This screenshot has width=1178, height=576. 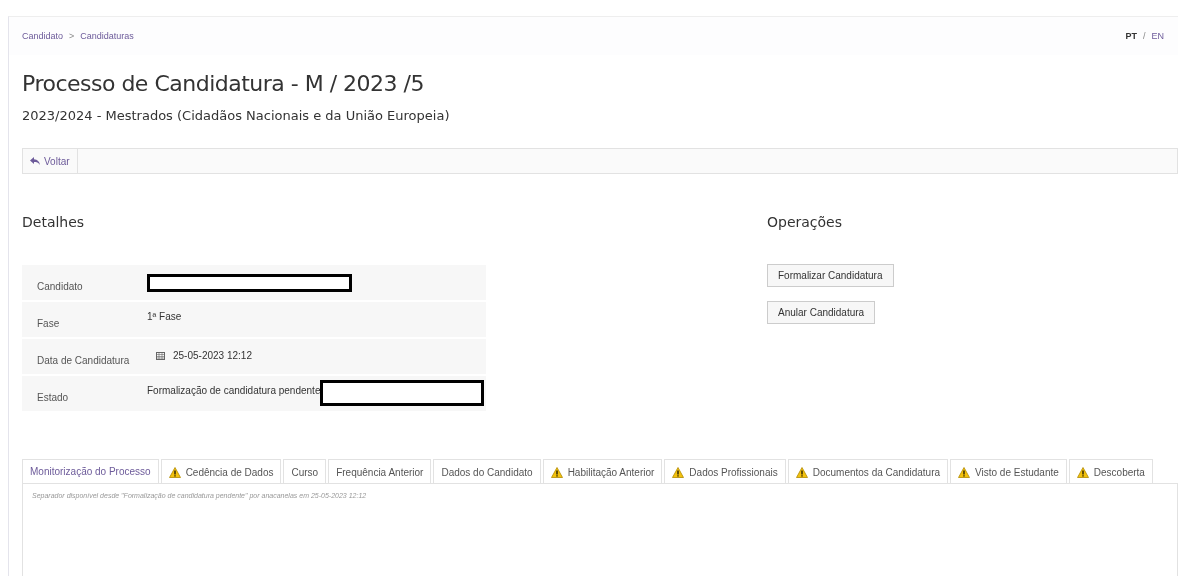 I want to click on reply-arrow-icon, so click(x=35, y=161).